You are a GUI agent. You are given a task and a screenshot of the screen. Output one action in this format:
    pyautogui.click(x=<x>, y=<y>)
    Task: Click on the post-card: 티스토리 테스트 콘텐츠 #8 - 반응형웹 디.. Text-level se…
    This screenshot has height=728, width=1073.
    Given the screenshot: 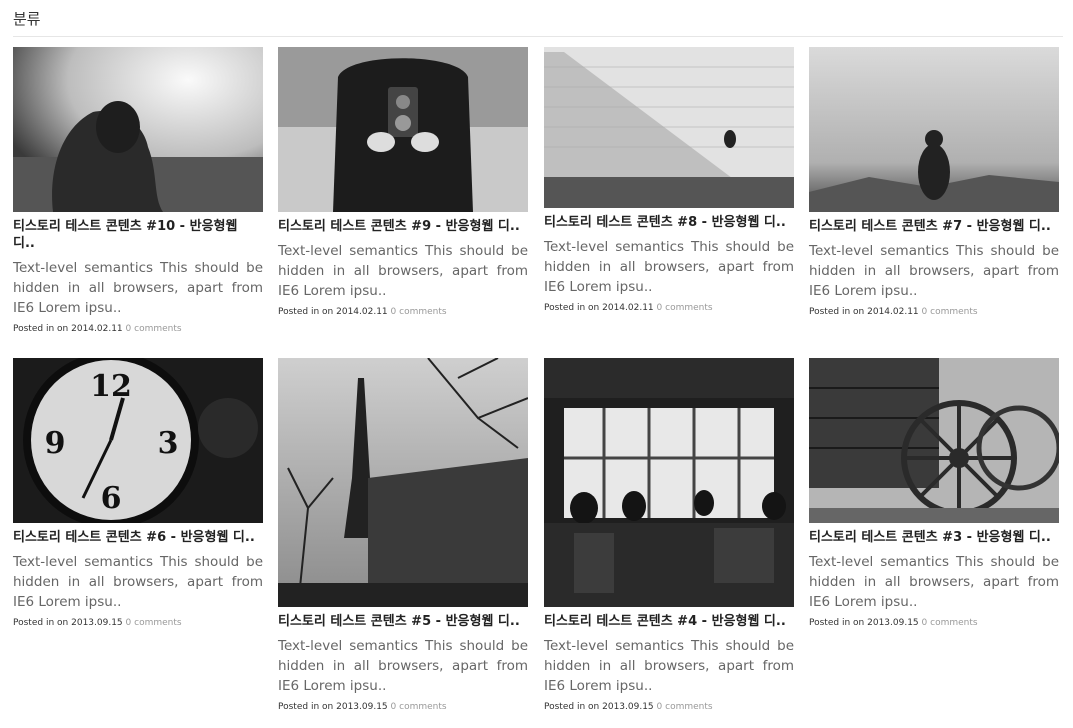 What is the action you would take?
    pyautogui.click(x=669, y=180)
    